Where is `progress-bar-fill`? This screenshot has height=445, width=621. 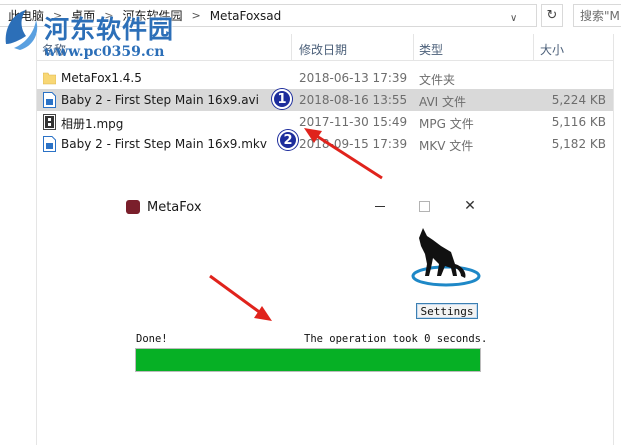
progress-bar-fill is located at coordinates (308, 360).